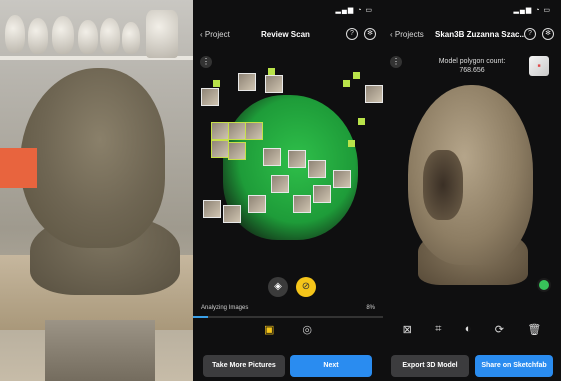 This screenshot has height=381, width=561. What do you see at coordinates (292, 287) in the screenshot?
I see `scan-tools: ◈ ⊘` at bounding box center [292, 287].